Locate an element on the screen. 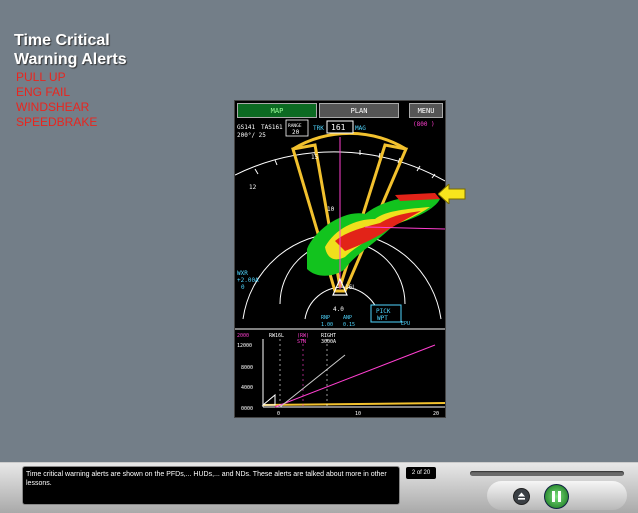 The height and width of the screenshot is (513, 638). vsd-alt-12000: 12000 is located at coordinates (244, 346).